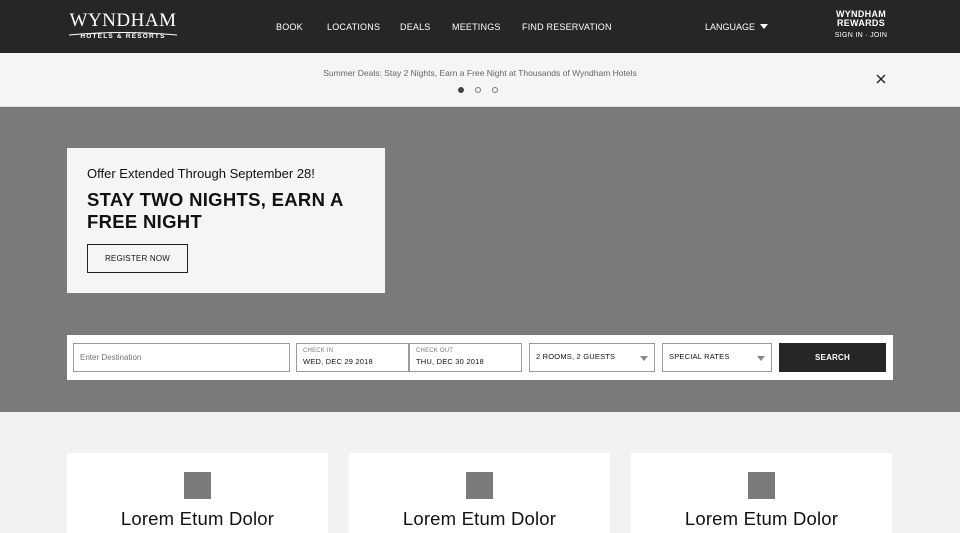  What do you see at coordinates (849, 35) in the screenshot?
I see `sign-in-link: SIGN IN` at bounding box center [849, 35].